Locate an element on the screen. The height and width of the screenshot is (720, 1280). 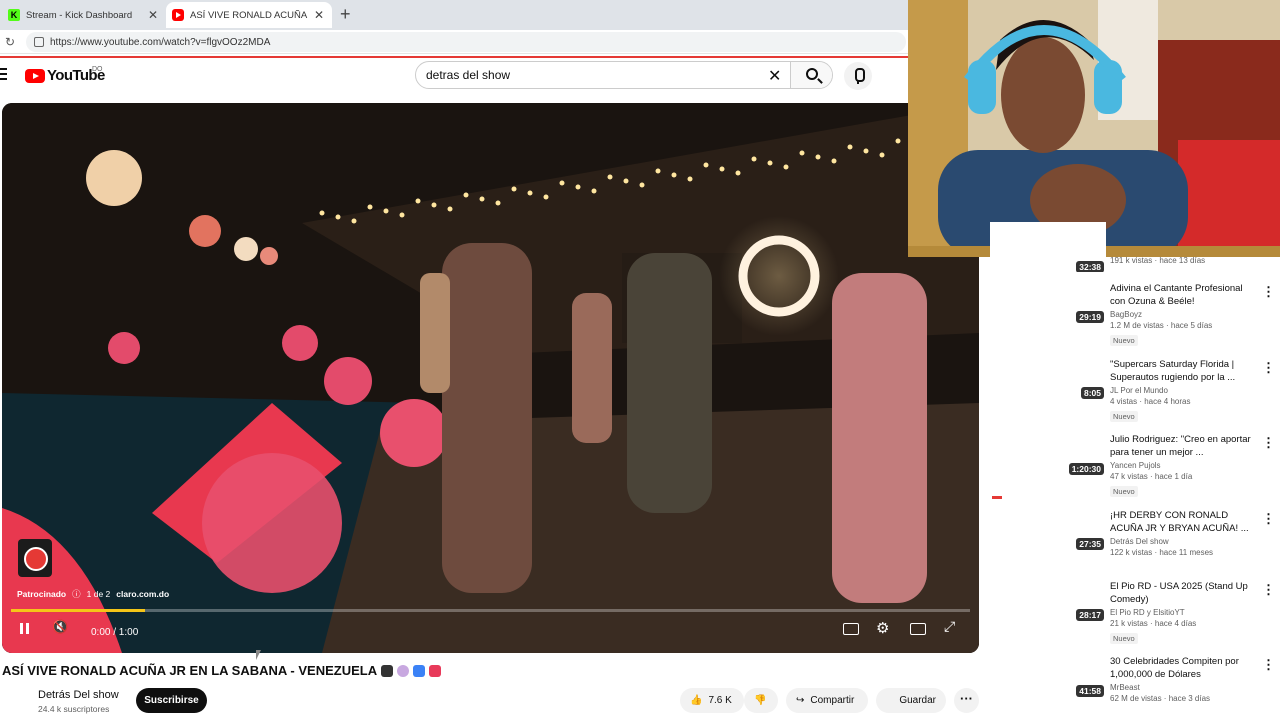
tab-label: Stream - Kick Dashboard is located at coordinates (79, 15).